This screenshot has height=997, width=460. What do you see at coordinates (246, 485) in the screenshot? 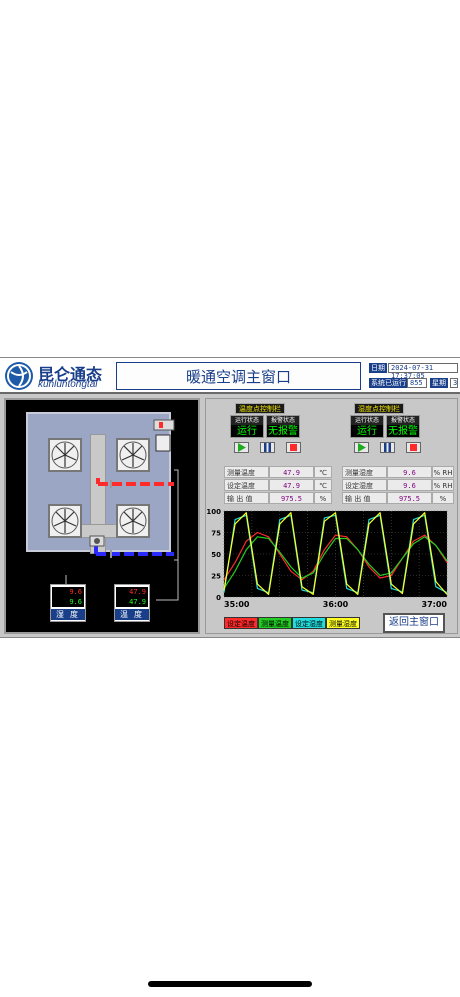
I see `readout-name: 设定温度` at bounding box center [246, 485].